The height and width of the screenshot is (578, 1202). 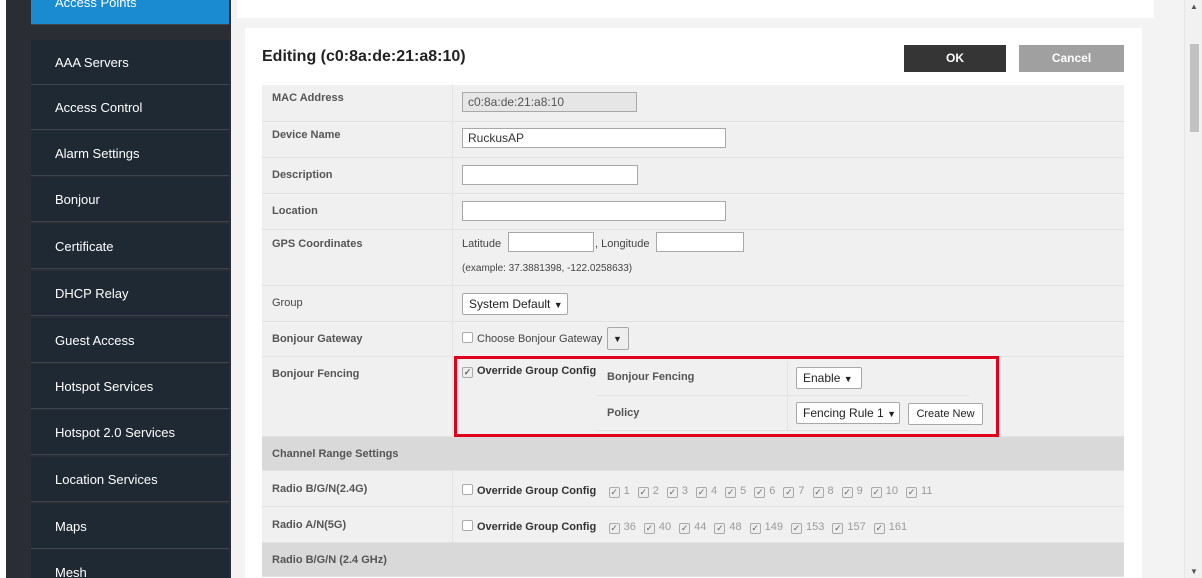 What do you see at coordinates (743, 491) in the screenshot?
I see `channel-label: 5` at bounding box center [743, 491].